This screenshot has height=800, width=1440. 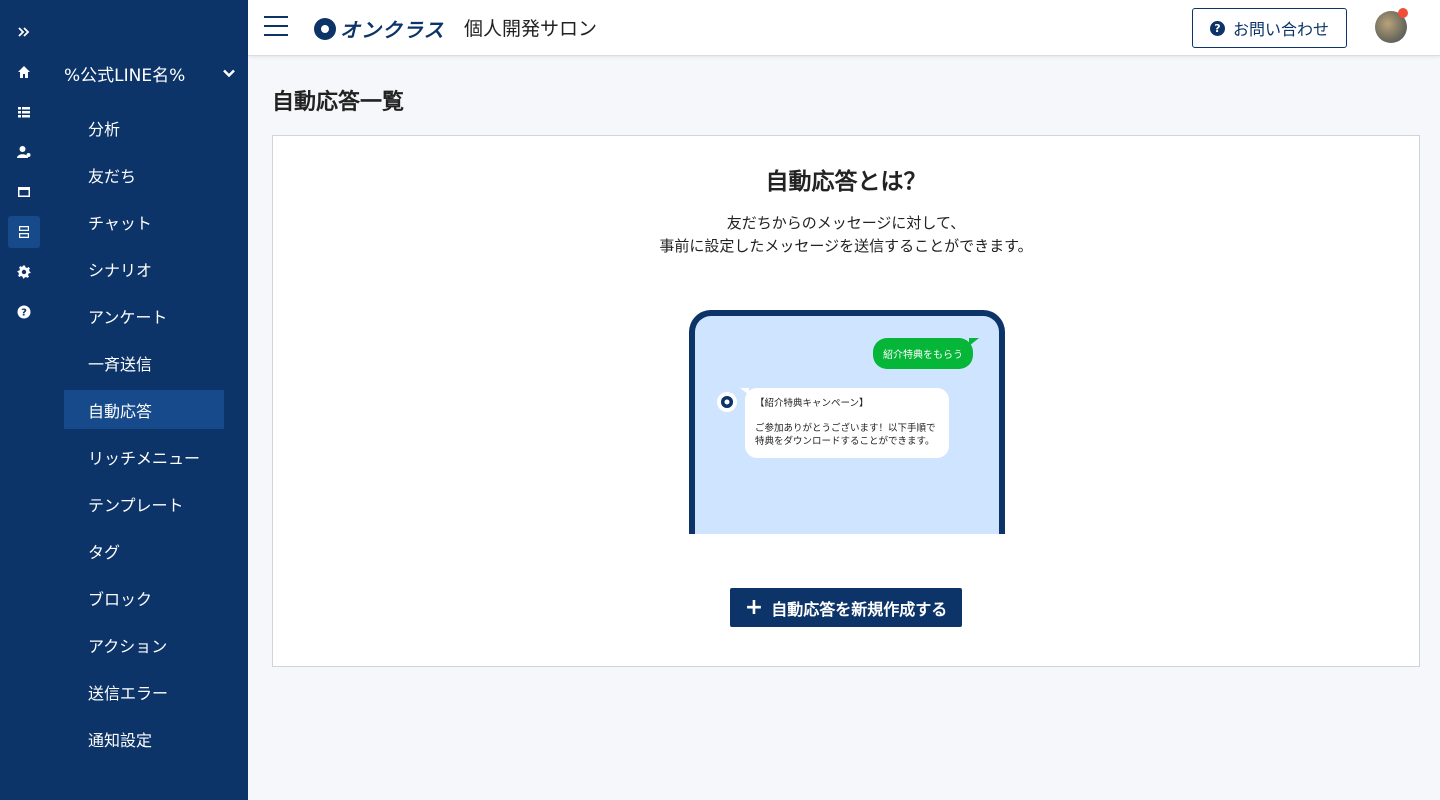 What do you see at coordinates (844, 28) in the screenshot?
I see `top-header: オンクラス 個人開発サロン ? お問い合わせ` at bounding box center [844, 28].